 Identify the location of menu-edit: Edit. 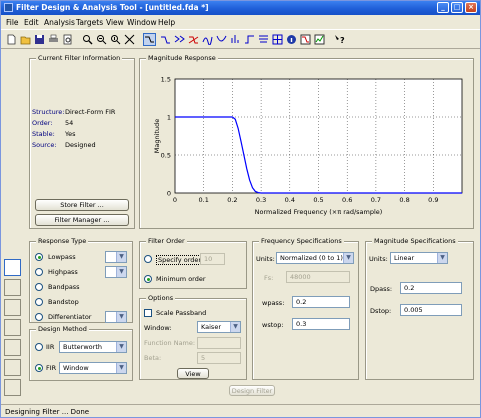
(31, 22).